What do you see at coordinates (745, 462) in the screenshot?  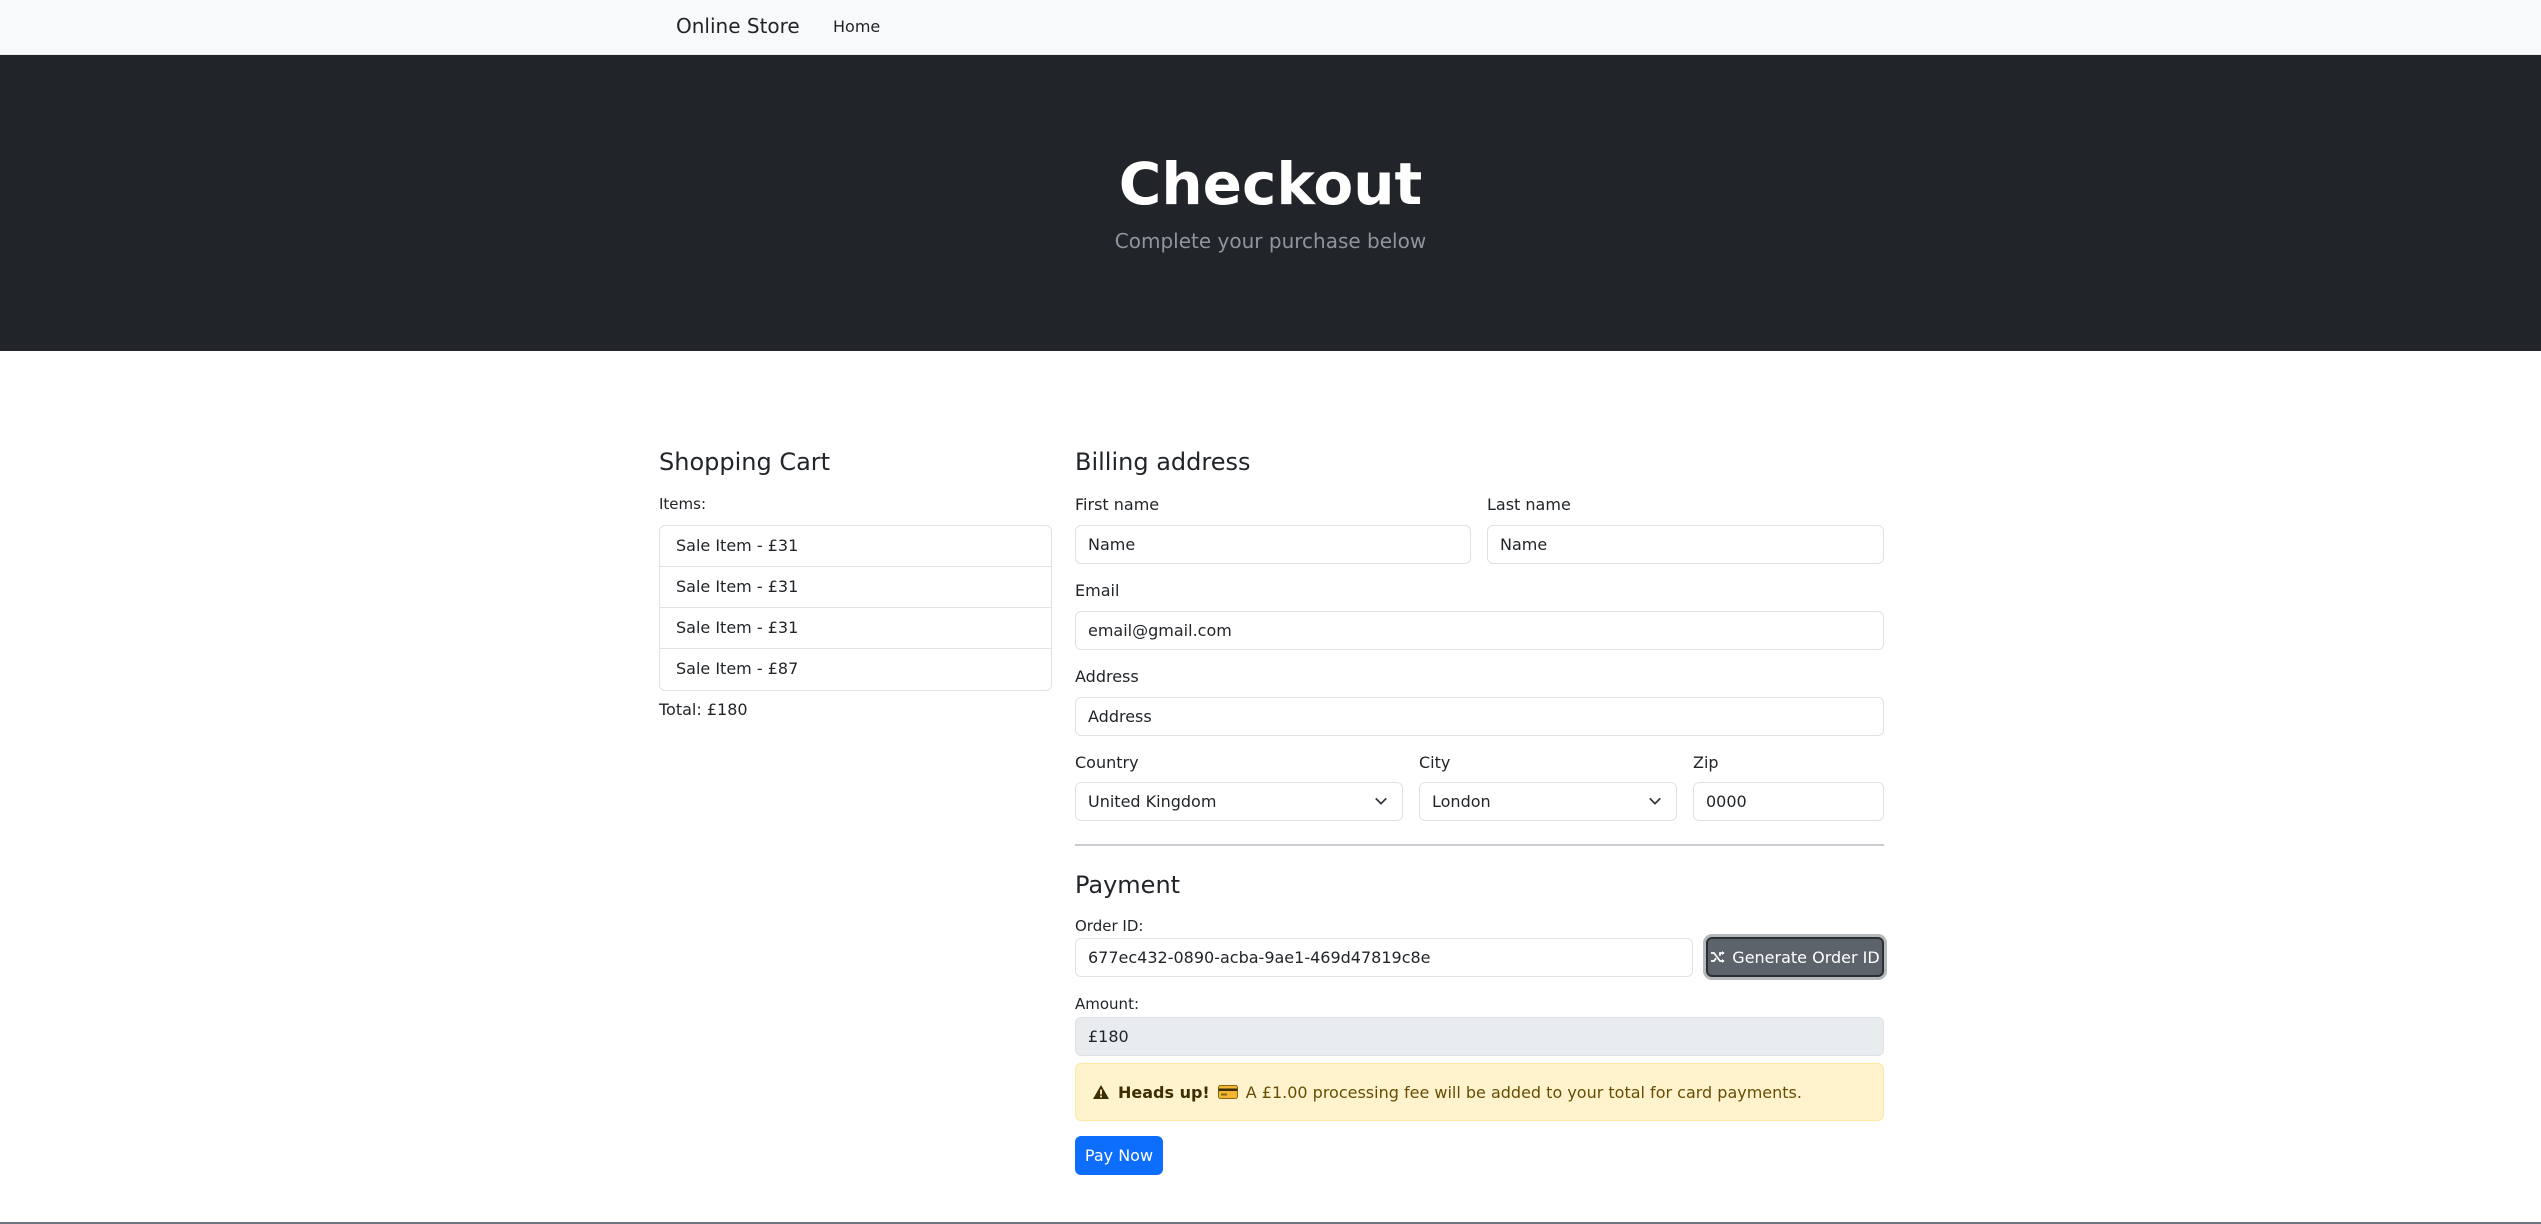 I see `cart-heading: Shopping Cart` at bounding box center [745, 462].